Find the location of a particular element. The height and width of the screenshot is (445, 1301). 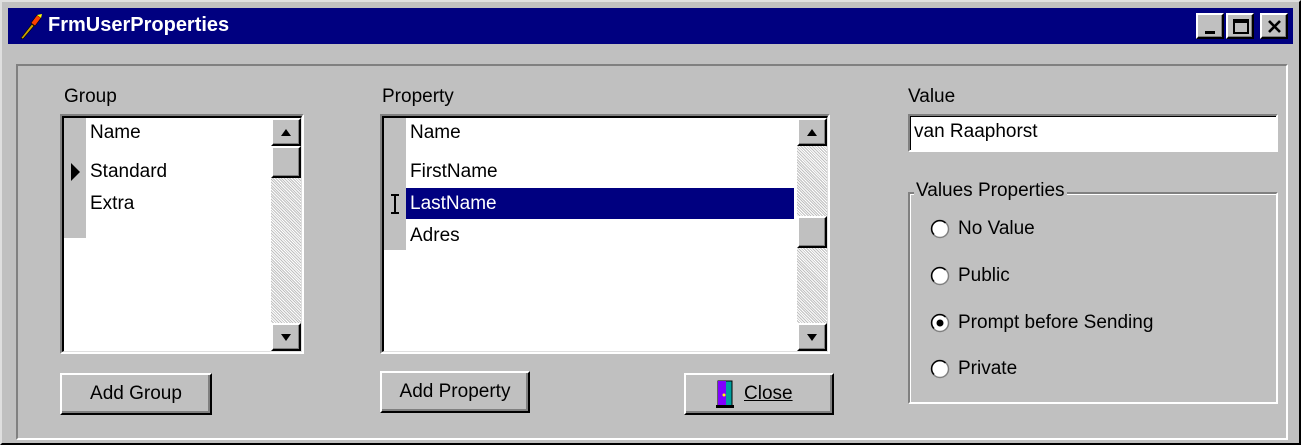

maximize-icon is located at coordinates (1241, 26).